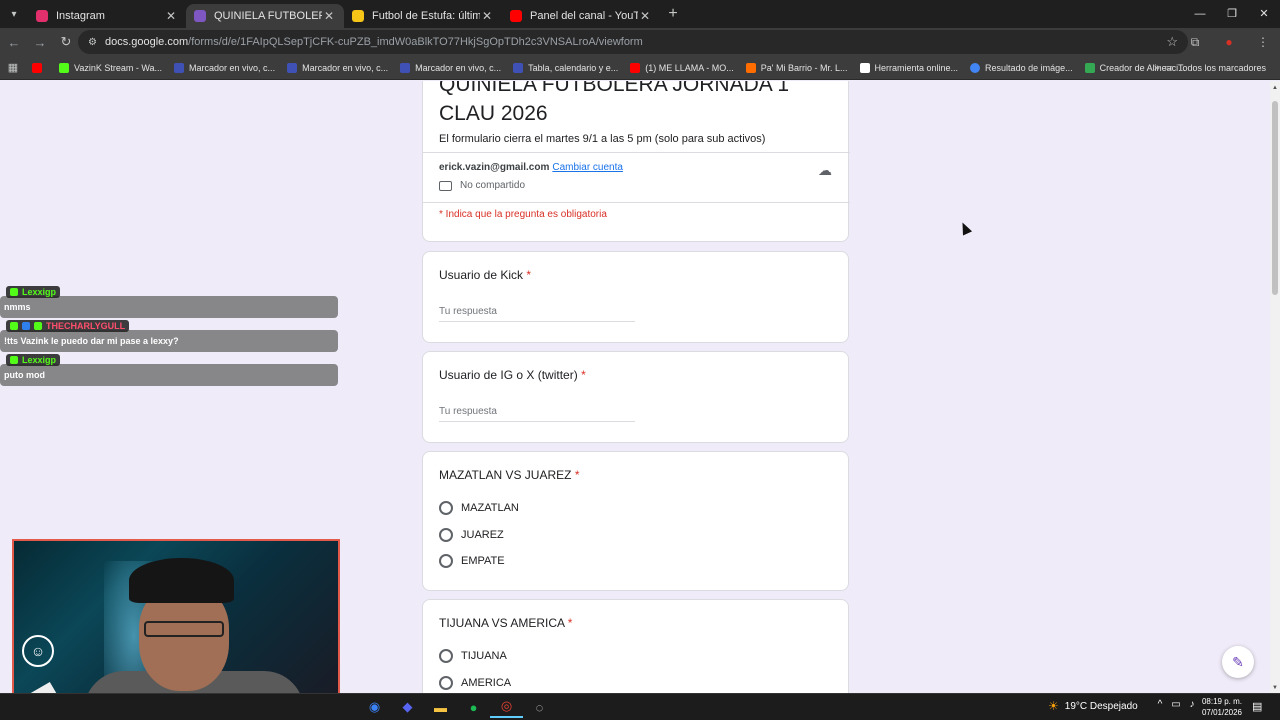  I want to click on discord-icon: ◆, so click(407, 707).